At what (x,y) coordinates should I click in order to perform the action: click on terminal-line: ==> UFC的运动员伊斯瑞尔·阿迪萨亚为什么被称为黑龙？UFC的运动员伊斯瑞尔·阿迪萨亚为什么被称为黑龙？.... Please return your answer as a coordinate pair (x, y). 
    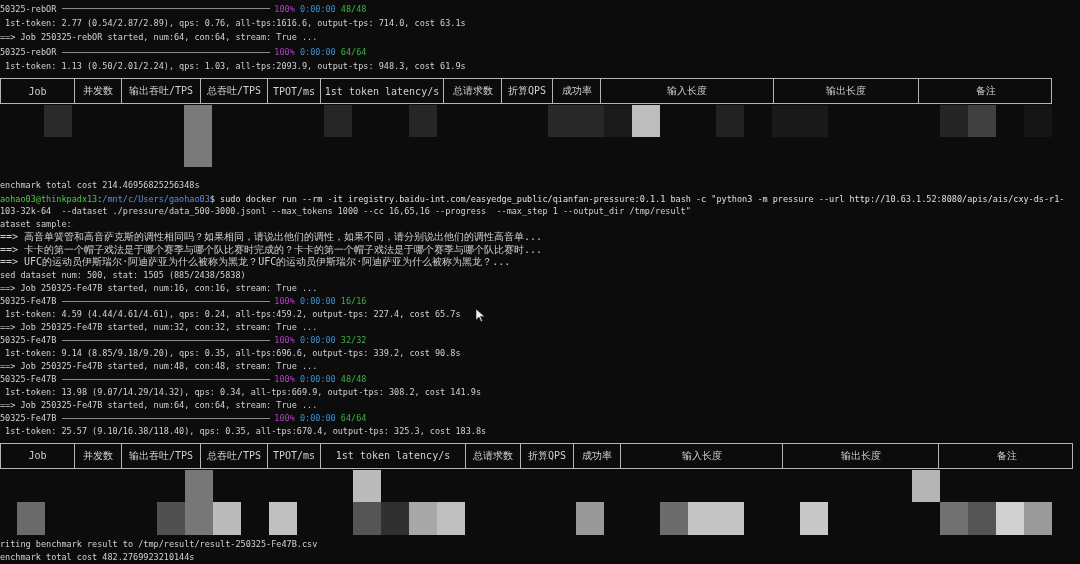
    Looking at the image, I should click on (255, 262).